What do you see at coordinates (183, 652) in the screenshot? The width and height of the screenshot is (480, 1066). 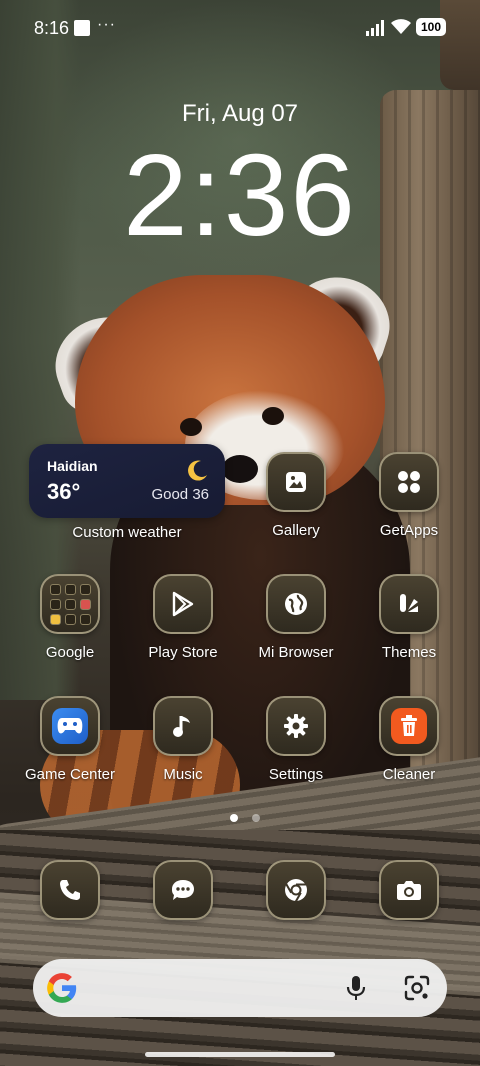 I see `app-label: Play Store` at bounding box center [183, 652].